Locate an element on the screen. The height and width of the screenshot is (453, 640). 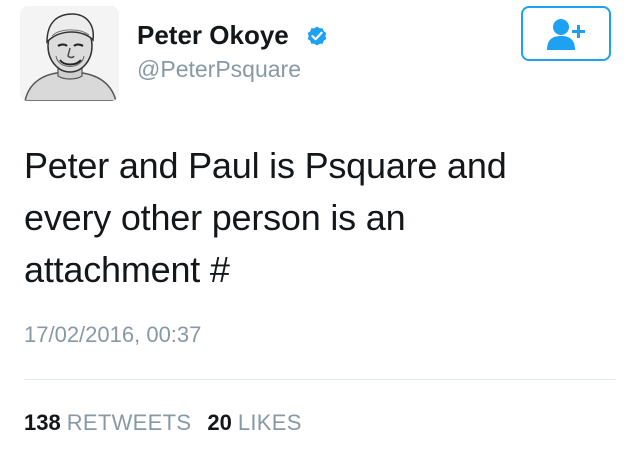
avatar-portrait-image is located at coordinates (69, 53).